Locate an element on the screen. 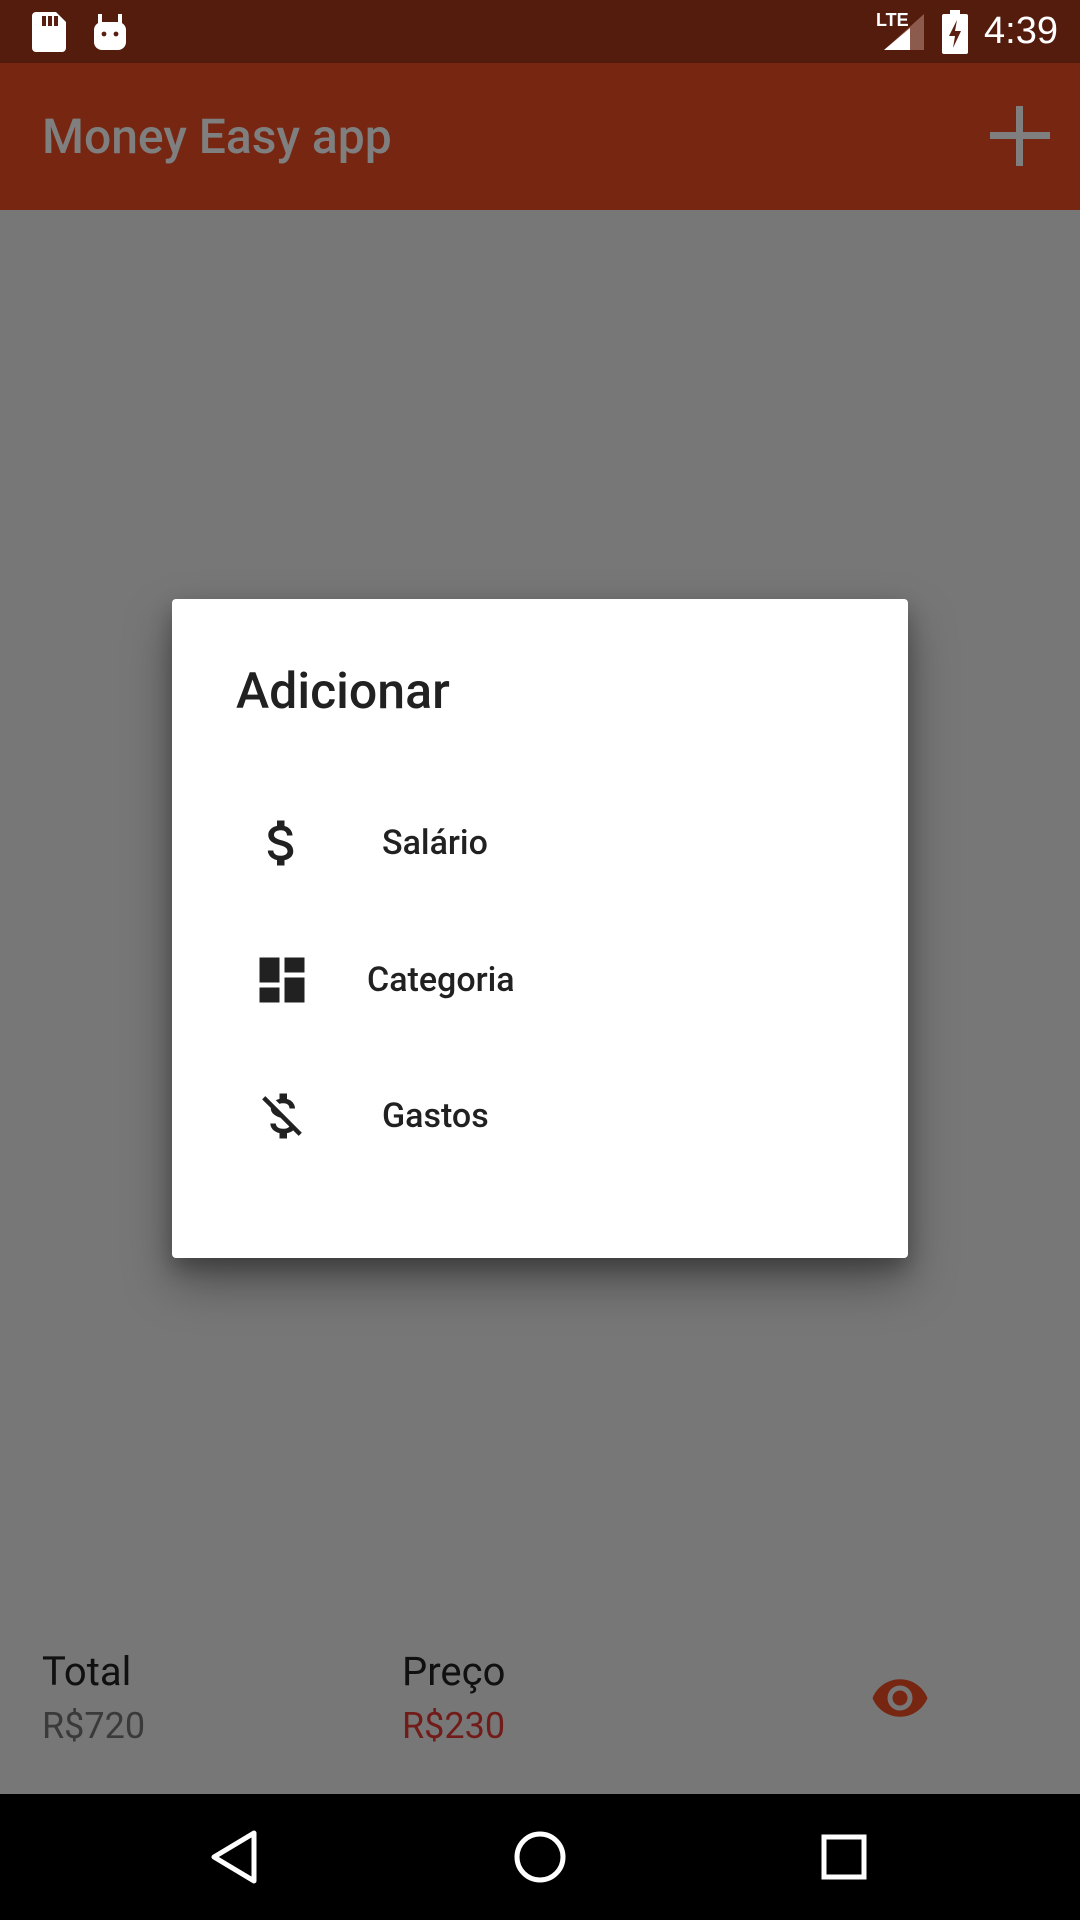  nav-back-button is located at coordinates (236, 1857).